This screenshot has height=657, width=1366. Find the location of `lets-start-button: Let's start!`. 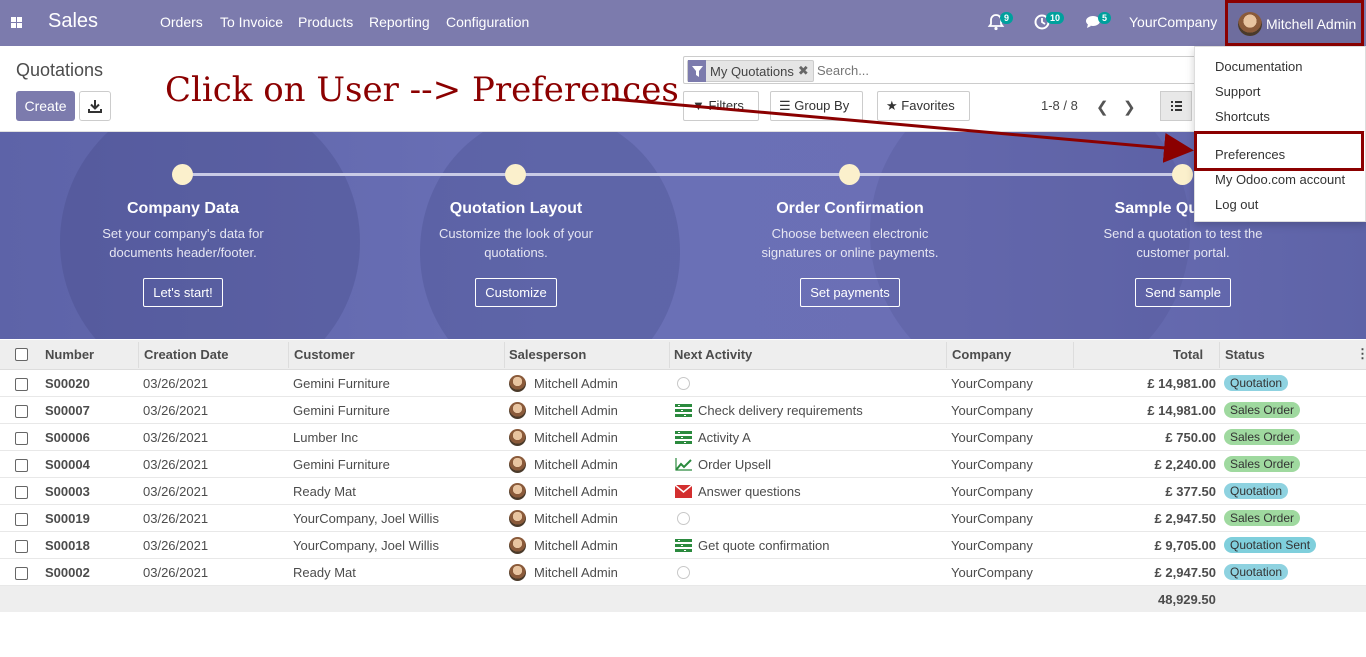

lets-start-button: Let's start! is located at coordinates (183, 292).